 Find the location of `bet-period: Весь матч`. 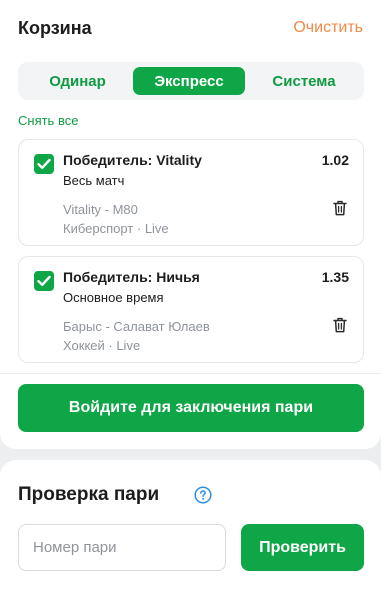

bet-period: Весь матч is located at coordinates (94, 180).